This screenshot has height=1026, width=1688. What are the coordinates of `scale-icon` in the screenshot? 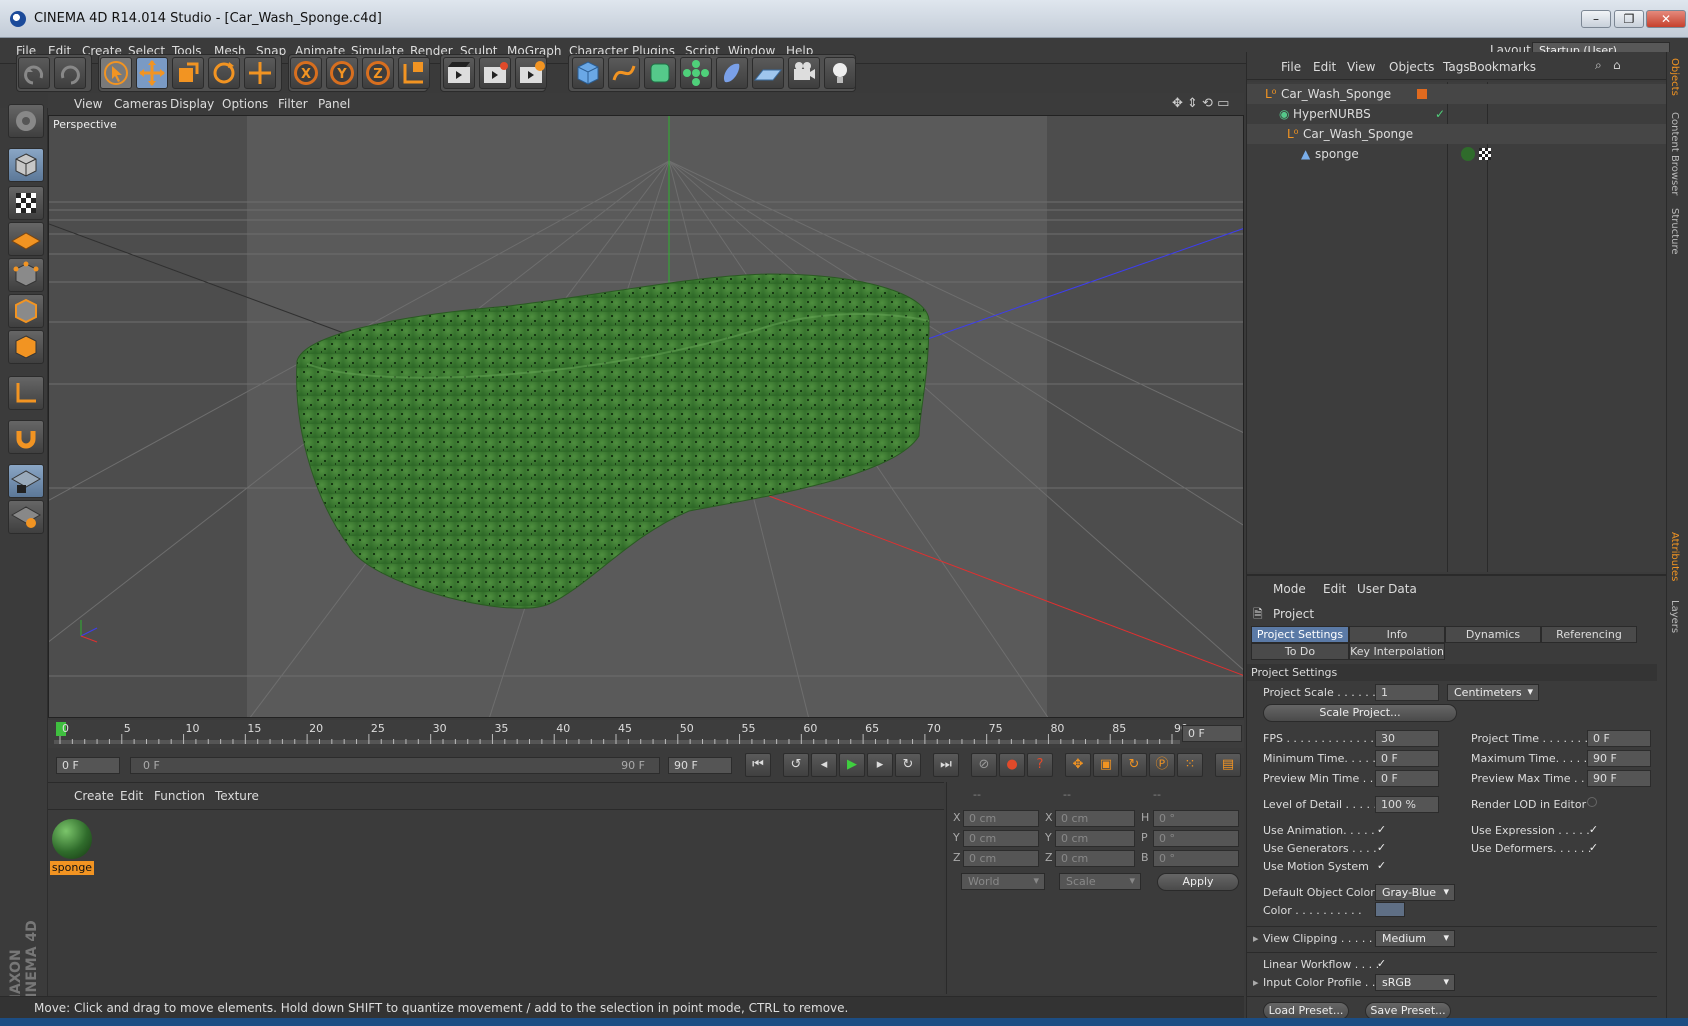 It's located at (188, 73).